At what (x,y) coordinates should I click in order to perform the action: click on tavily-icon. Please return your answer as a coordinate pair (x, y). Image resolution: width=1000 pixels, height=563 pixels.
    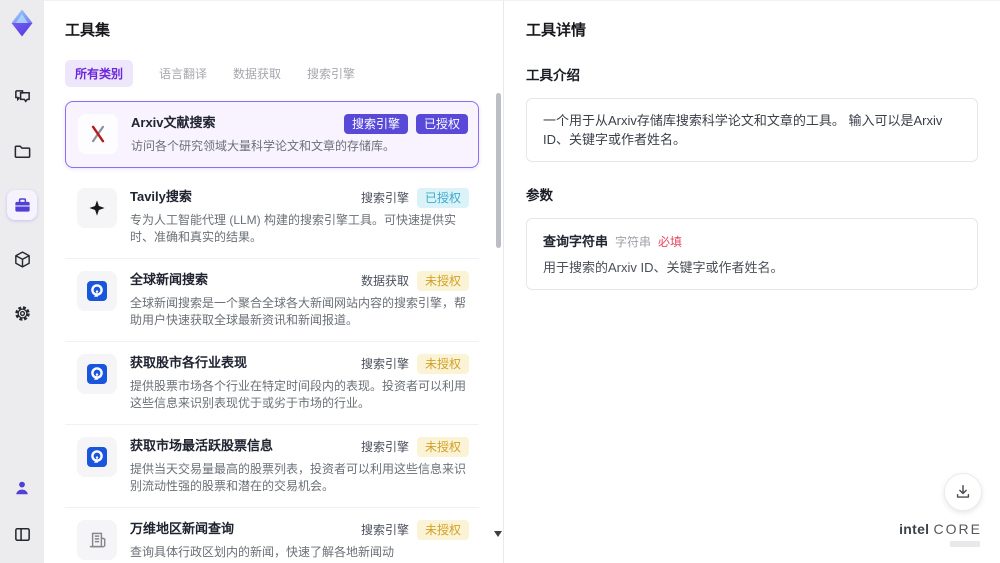
    Looking at the image, I should click on (97, 208).